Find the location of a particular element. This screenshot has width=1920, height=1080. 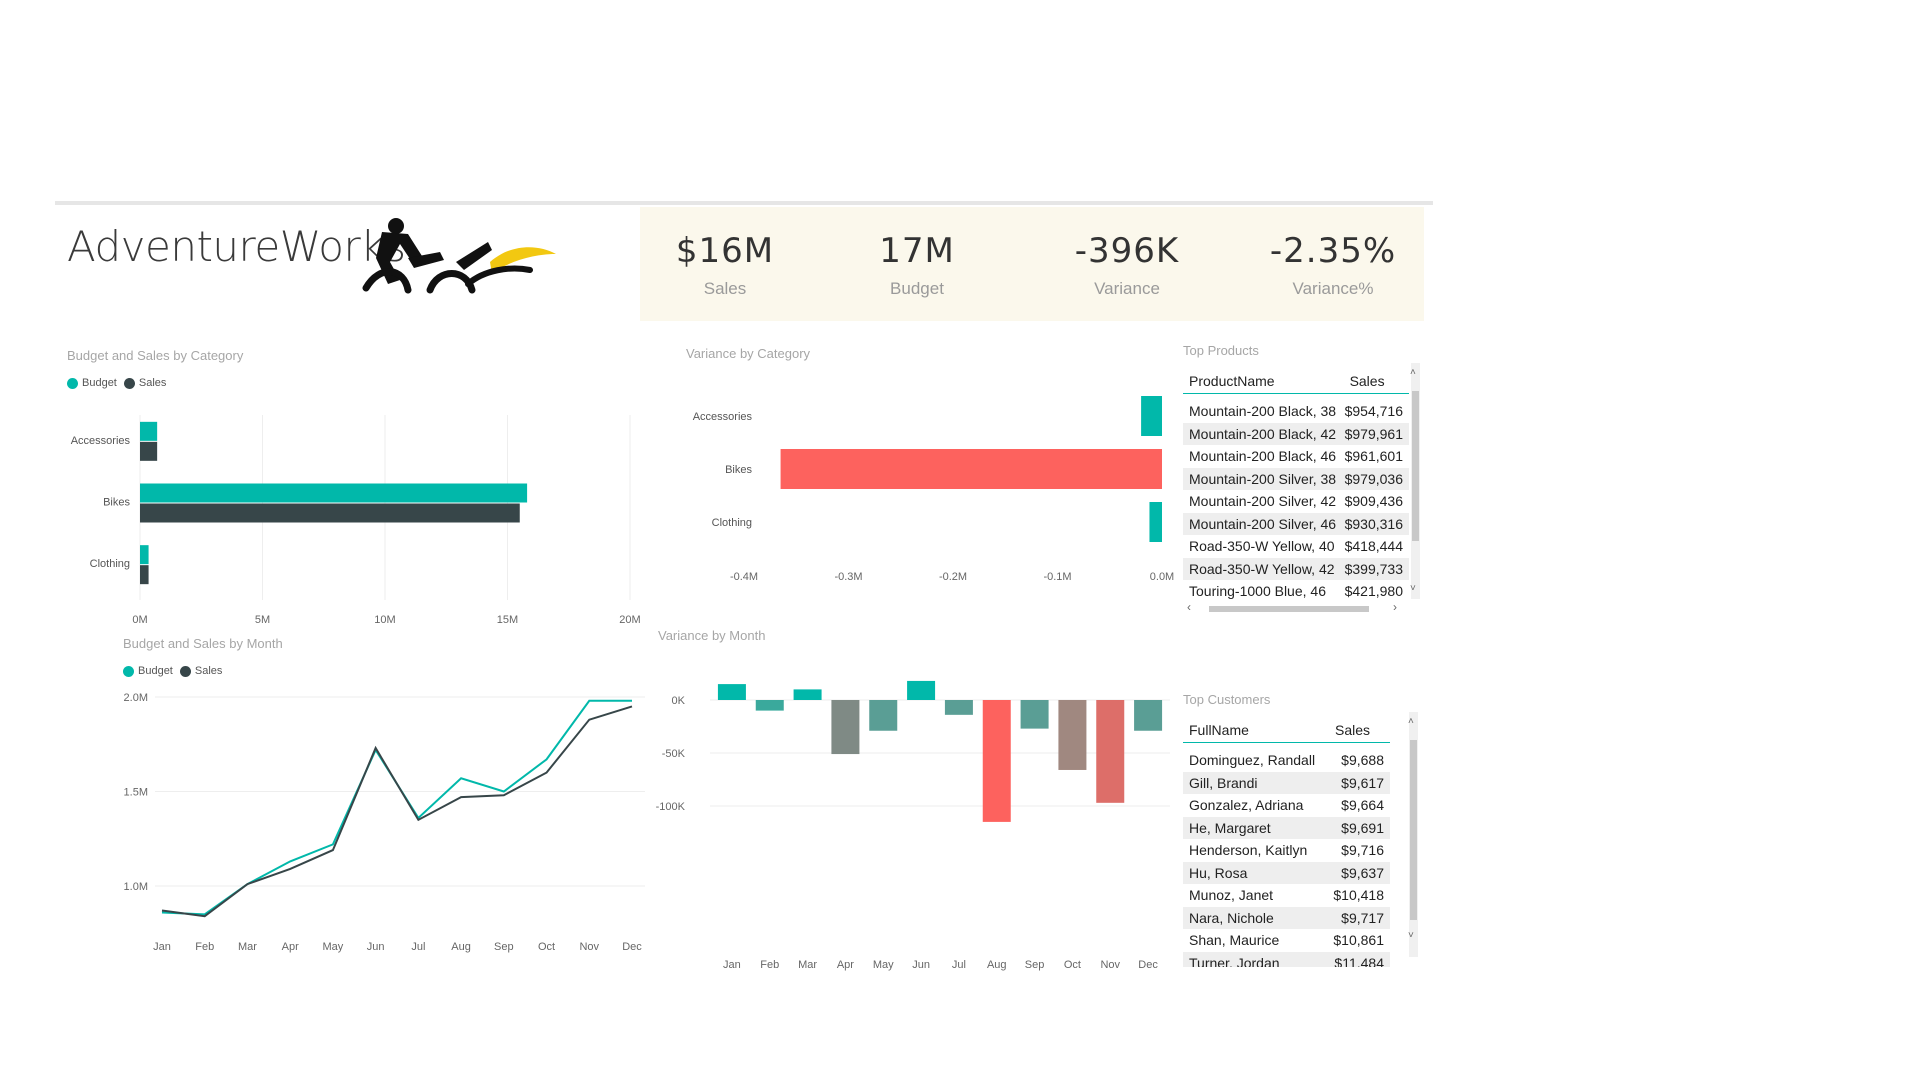

legend-dot-budget is located at coordinates (128, 671).